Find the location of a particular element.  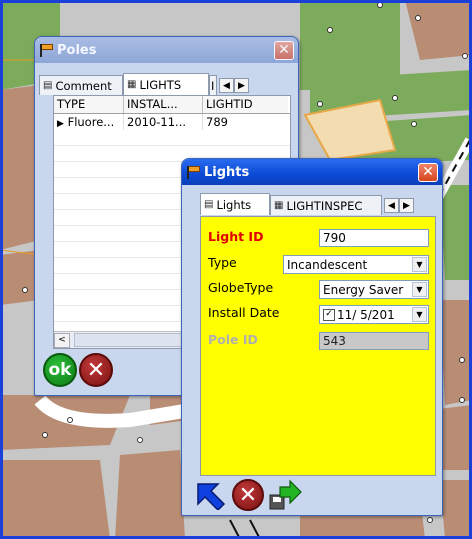

ok-button: ok is located at coordinates (60, 370).